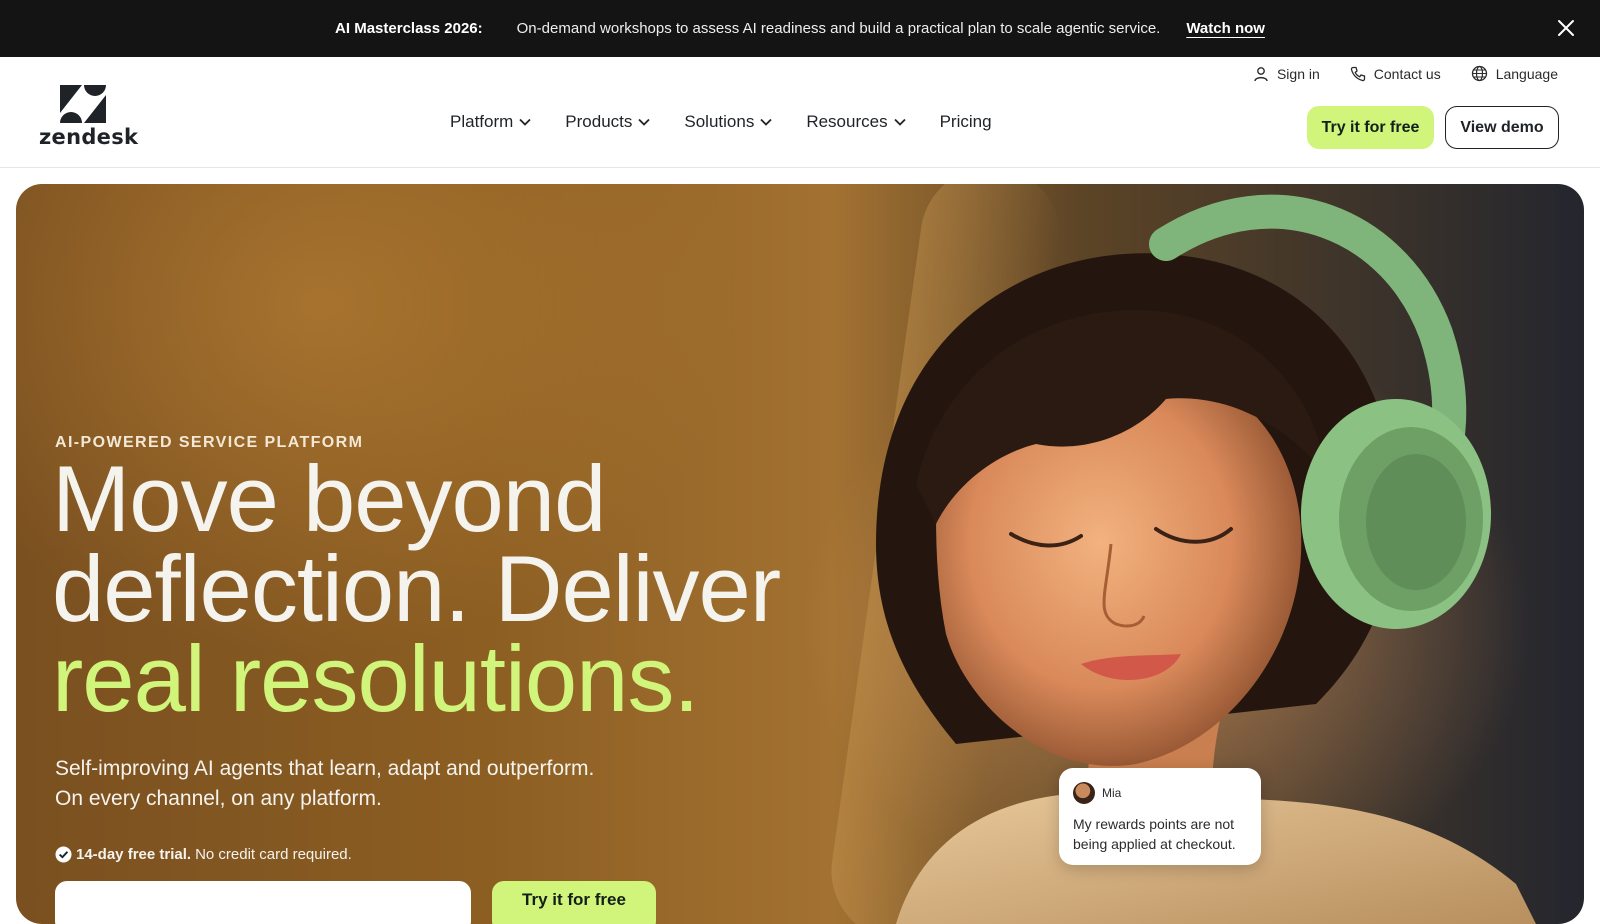  What do you see at coordinates (1112, 793) in the screenshot?
I see `chat-sender-name: Mia` at bounding box center [1112, 793].